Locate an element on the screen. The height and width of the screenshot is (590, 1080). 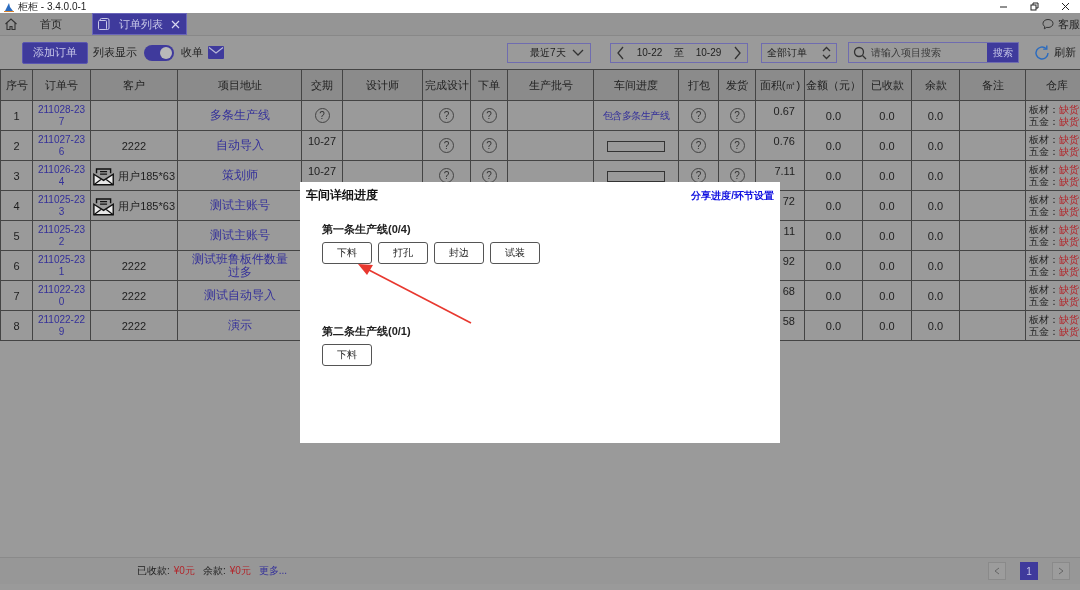
table-cell: 6 is located at coordinates (16, 265).